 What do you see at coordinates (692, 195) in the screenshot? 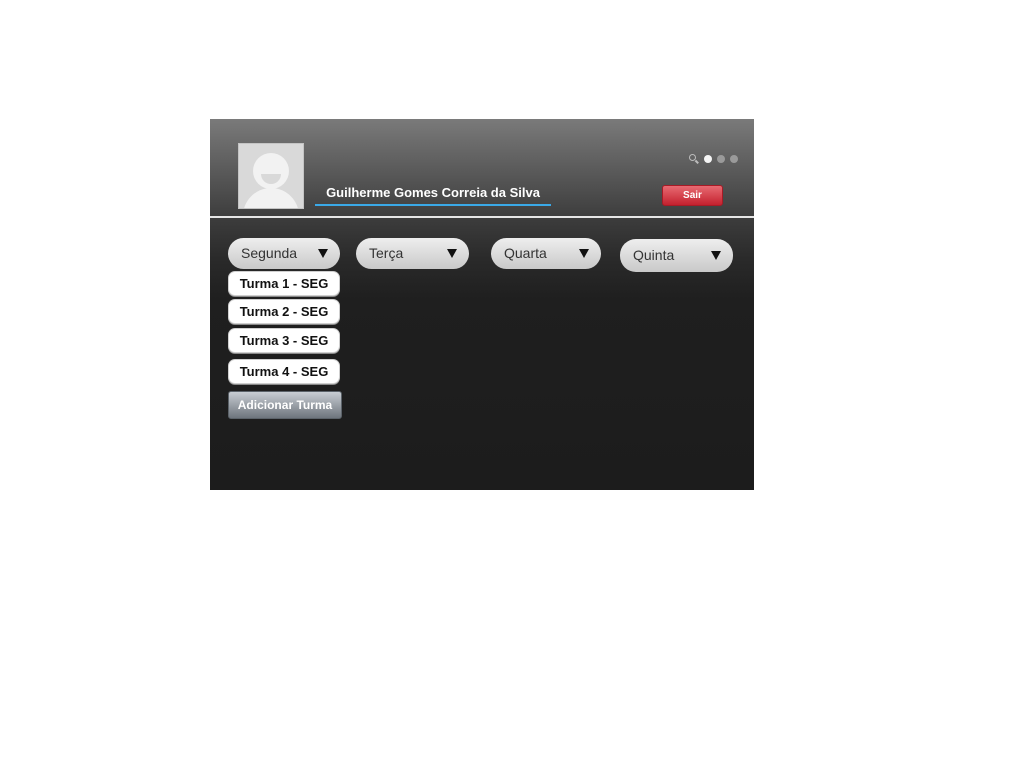
I see `logout-button: Sair` at bounding box center [692, 195].